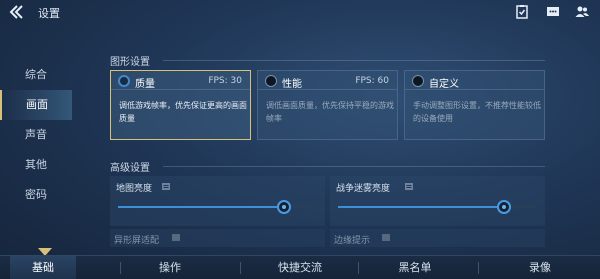 Image resolution: width=600 pixels, height=279 pixels. I want to click on tab-quick-chat: 快捷交流, so click(300, 267).